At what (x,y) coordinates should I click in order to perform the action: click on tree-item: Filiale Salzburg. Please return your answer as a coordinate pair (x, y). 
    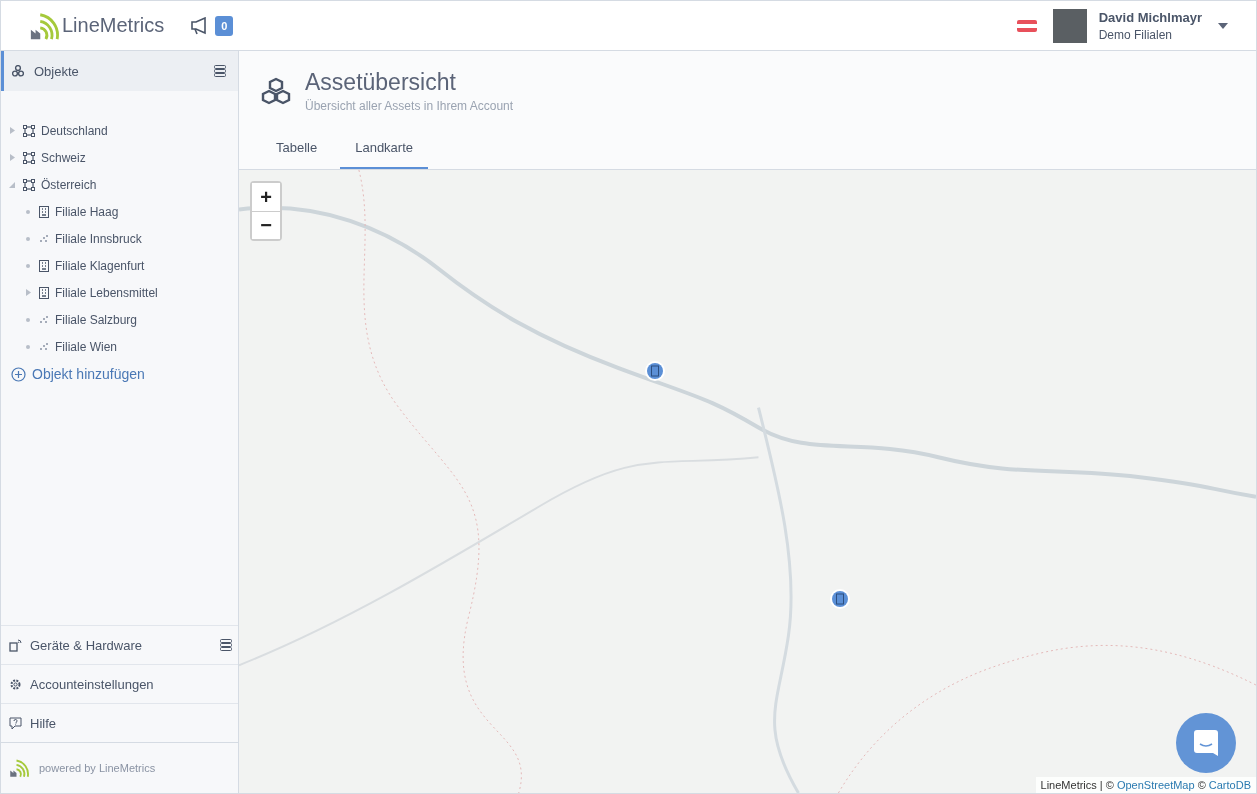
    Looking at the image, I should click on (96, 319).